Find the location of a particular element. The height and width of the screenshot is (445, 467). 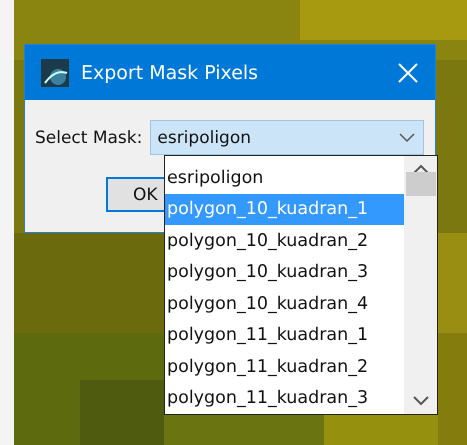

dropdown-item: polygon_10_kuadran_3 is located at coordinates (284, 272).